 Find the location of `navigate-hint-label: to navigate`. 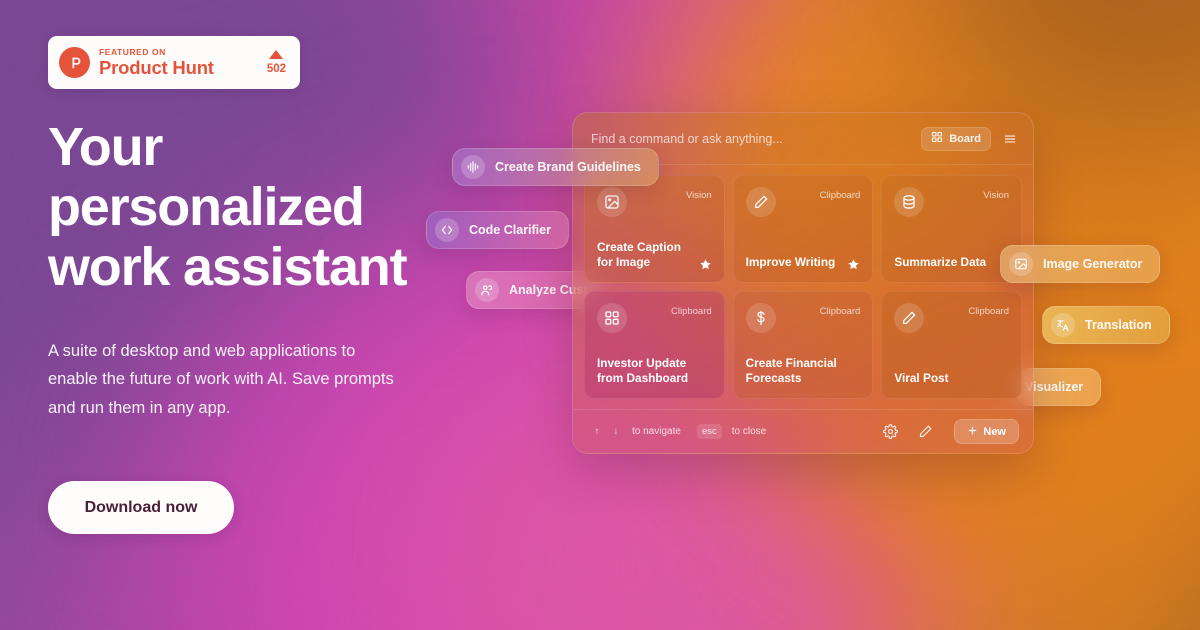

navigate-hint-label: to navigate is located at coordinates (656, 431).